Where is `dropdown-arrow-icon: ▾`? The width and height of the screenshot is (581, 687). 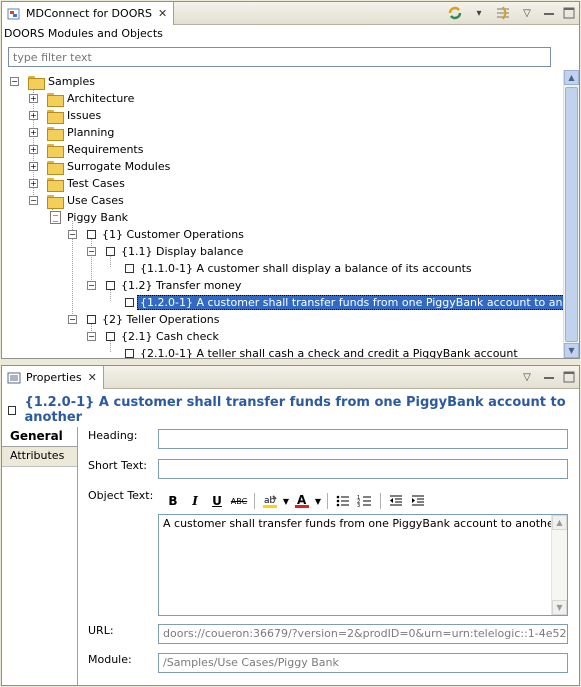 dropdown-arrow-icon: ▾ is located at coordinates (479, 13).